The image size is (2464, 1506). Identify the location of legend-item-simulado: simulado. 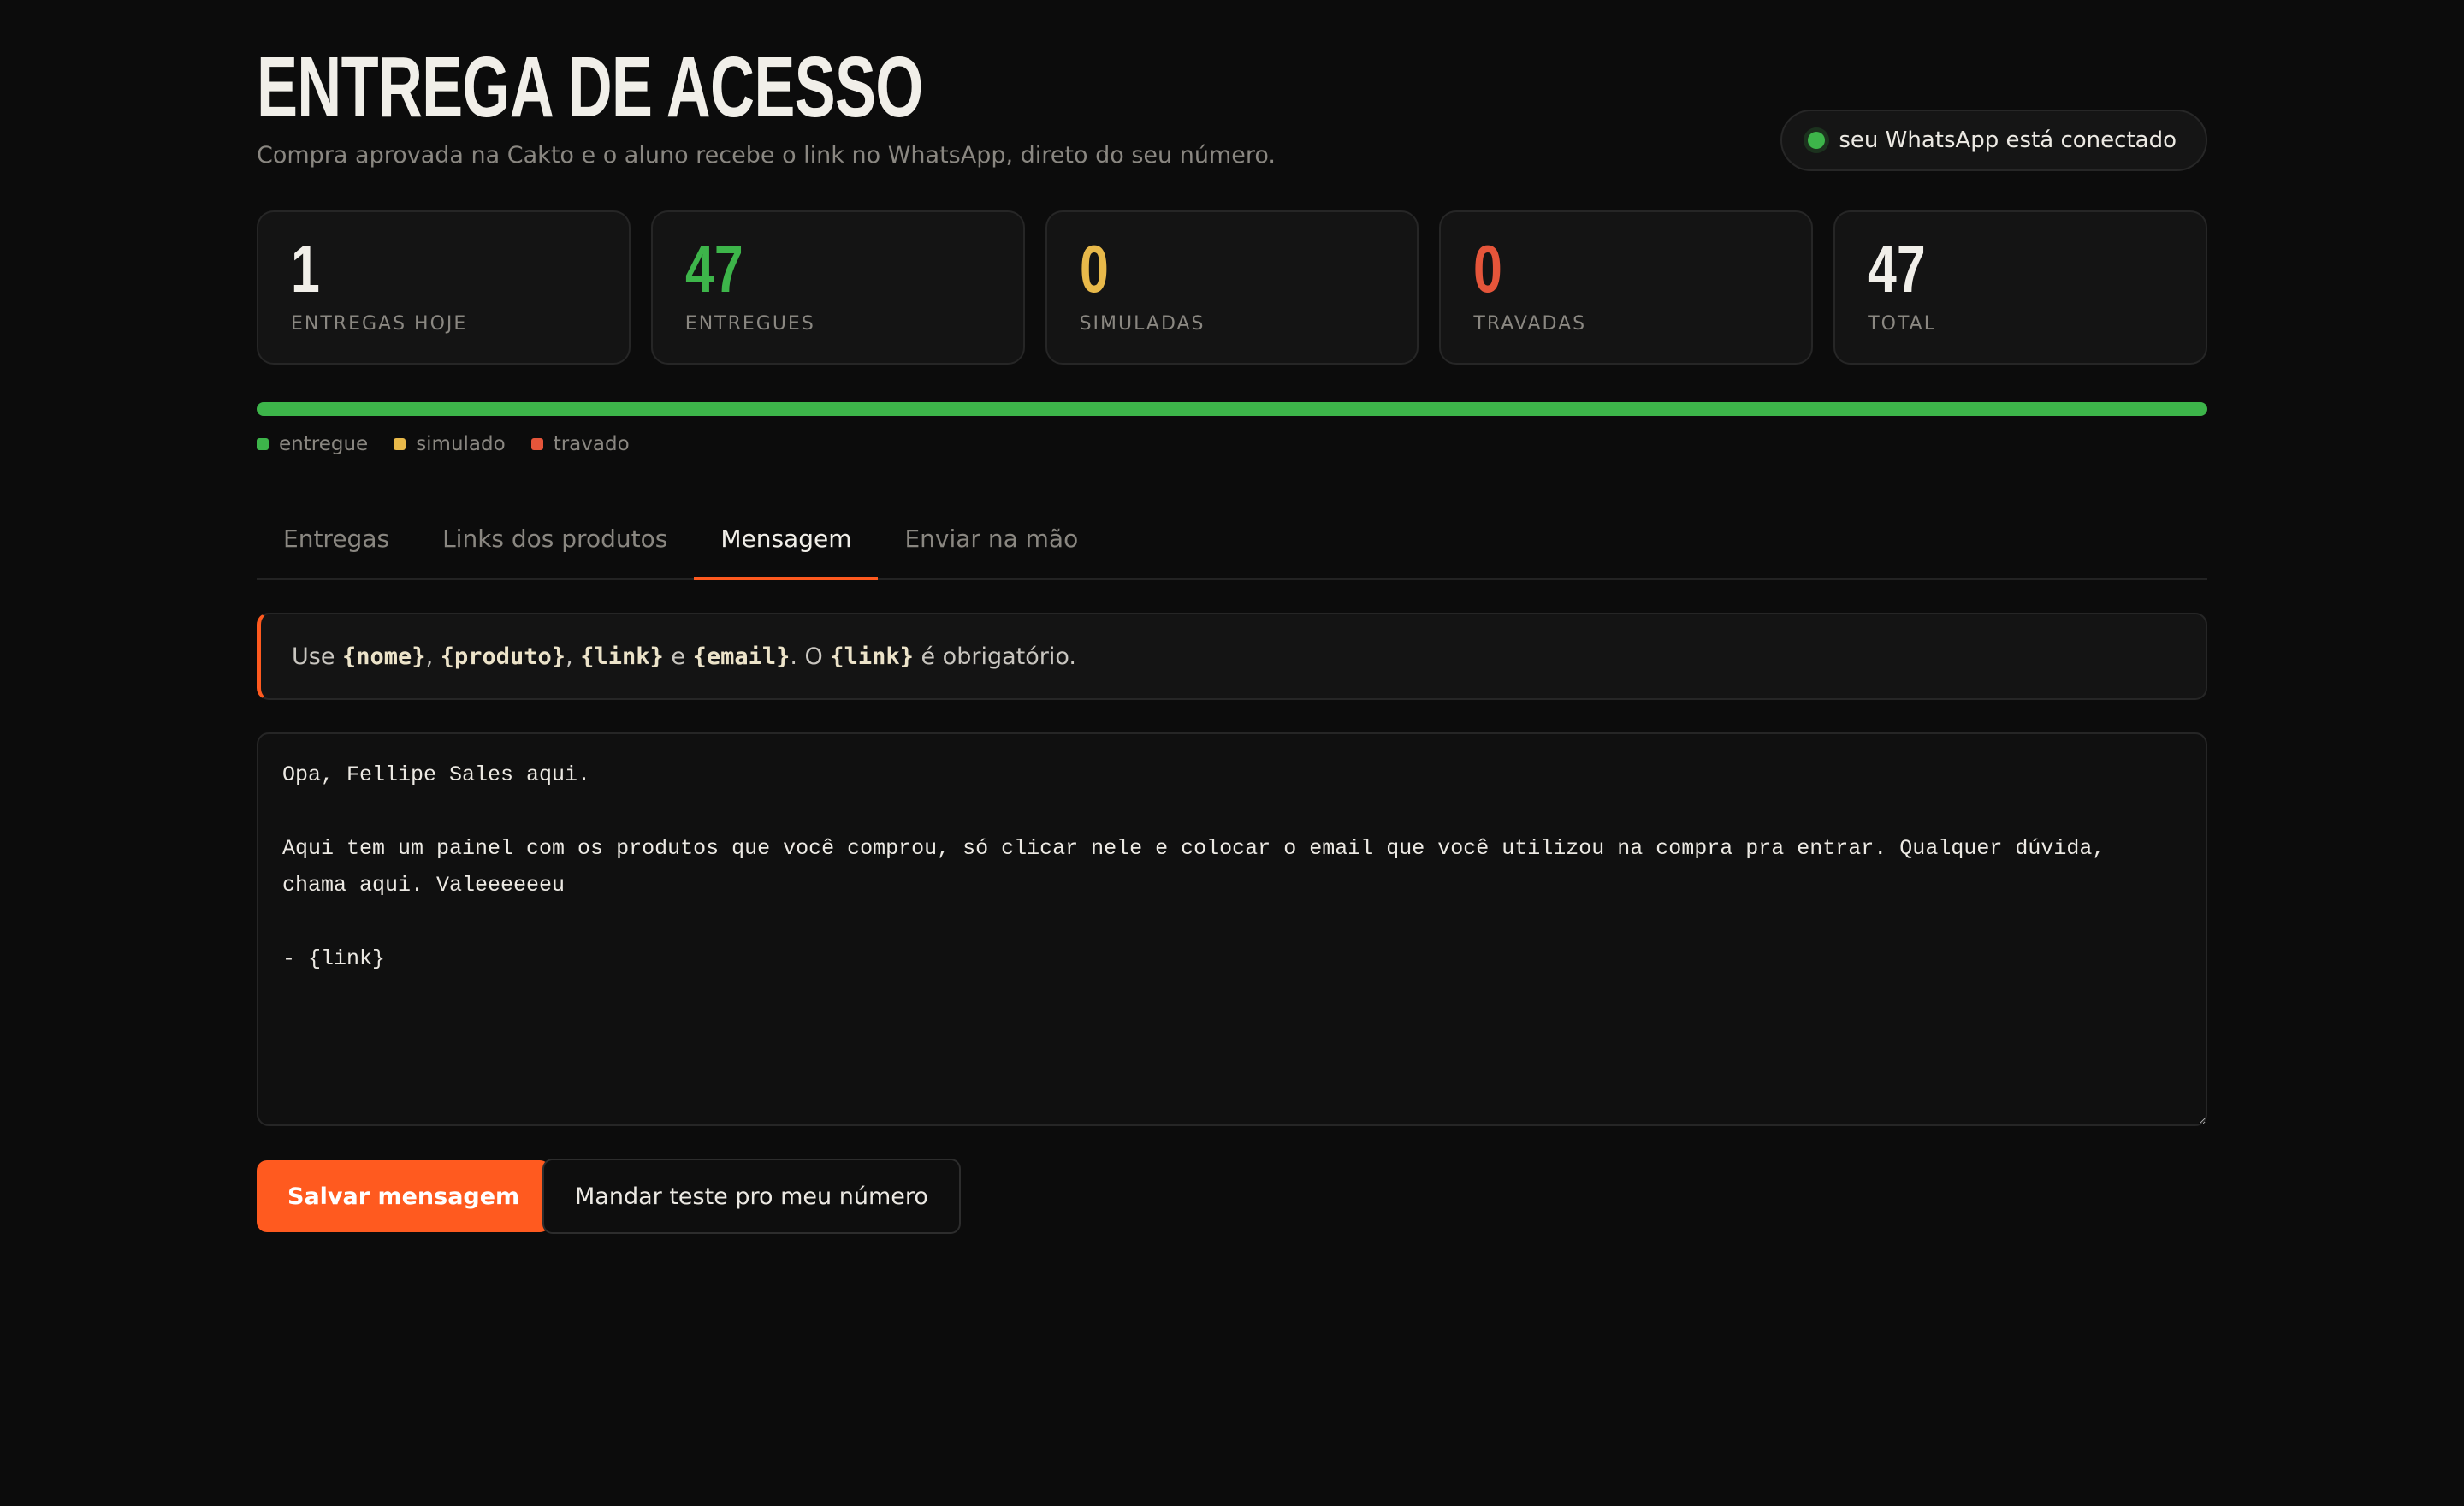
(450, 444).